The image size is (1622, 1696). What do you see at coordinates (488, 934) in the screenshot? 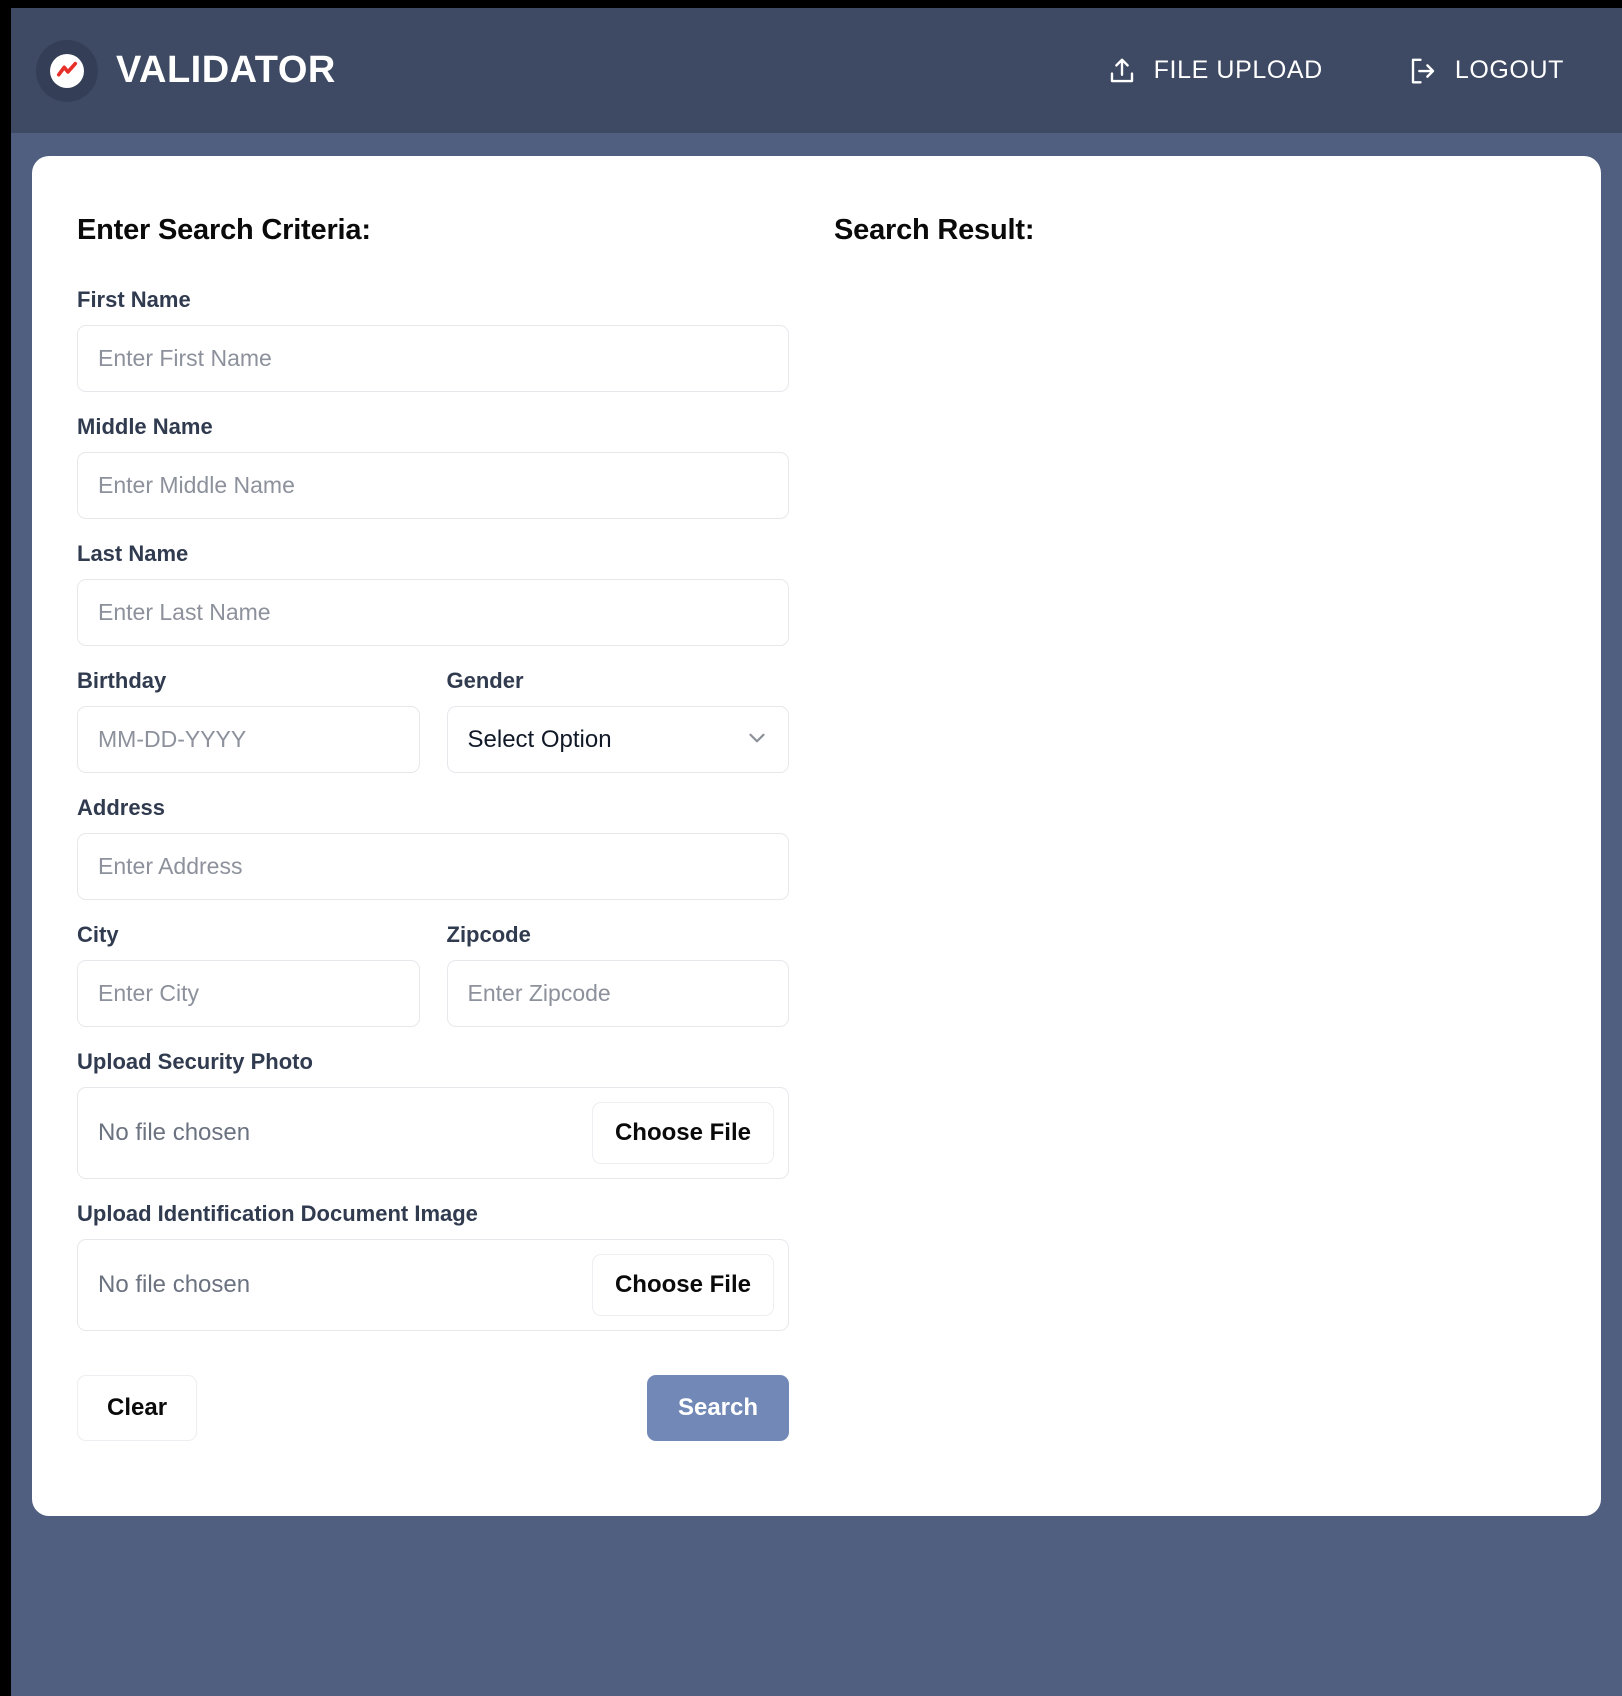
I see `zipcode-label: Zipcode` at bounding box center [488, 934].